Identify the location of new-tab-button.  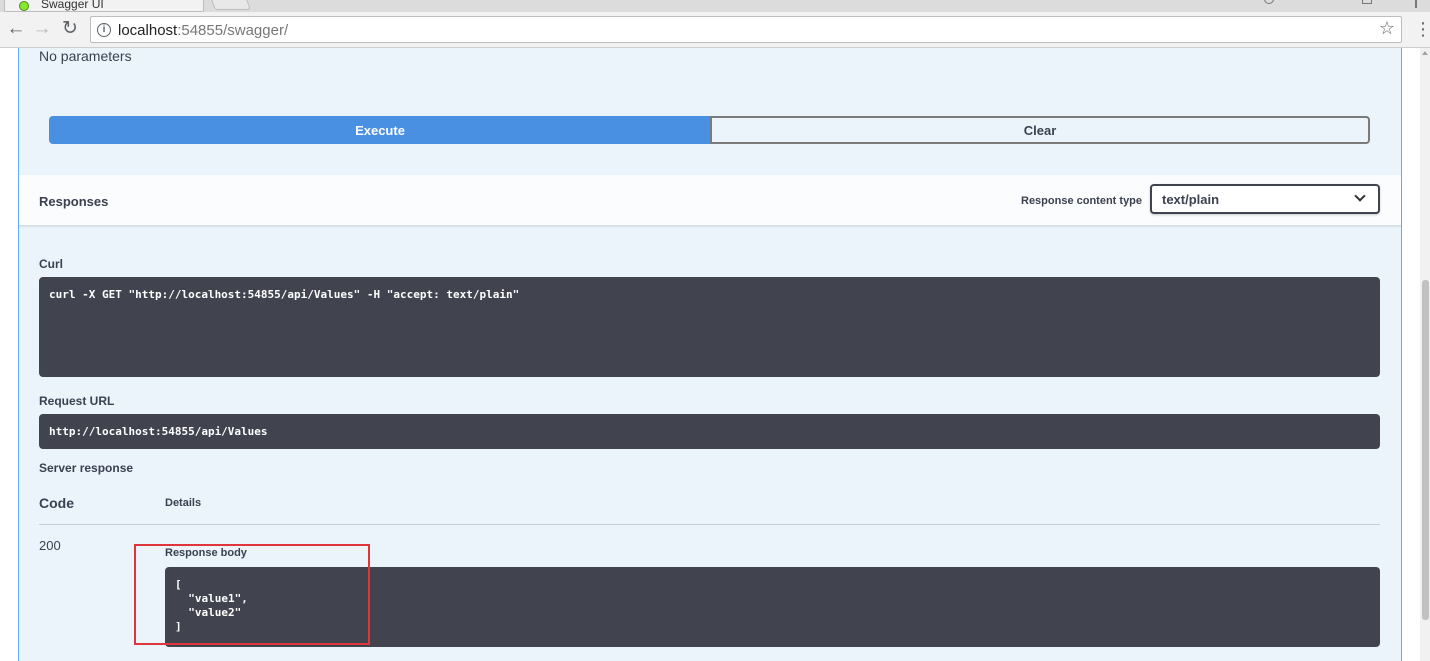
(230, 5).